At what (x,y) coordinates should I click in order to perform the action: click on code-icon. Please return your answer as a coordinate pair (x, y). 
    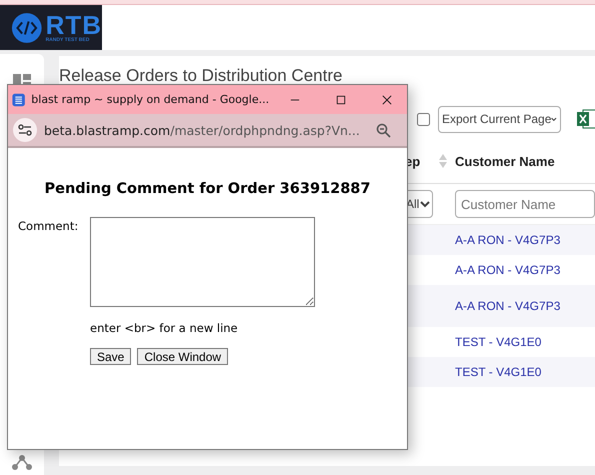
    Looking at the image, I should click on (27, 27).